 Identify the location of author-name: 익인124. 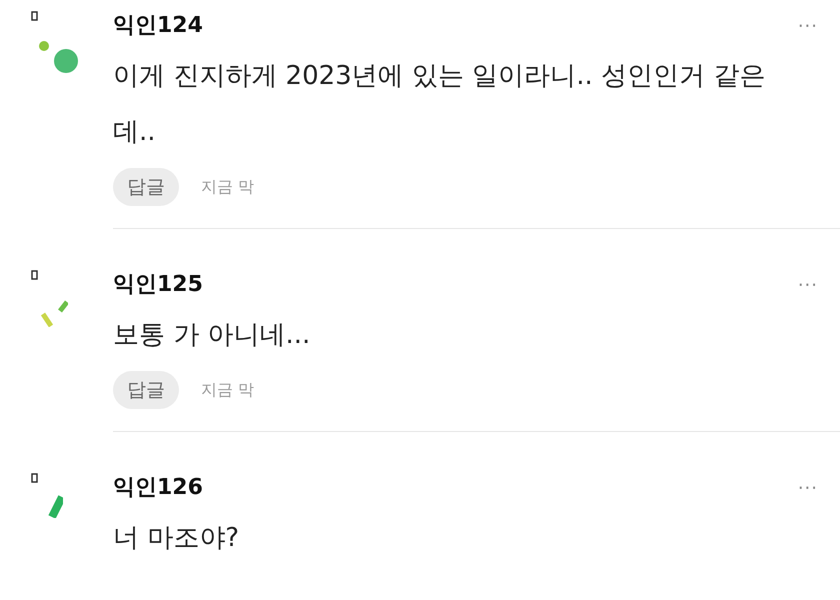
(158, 26).